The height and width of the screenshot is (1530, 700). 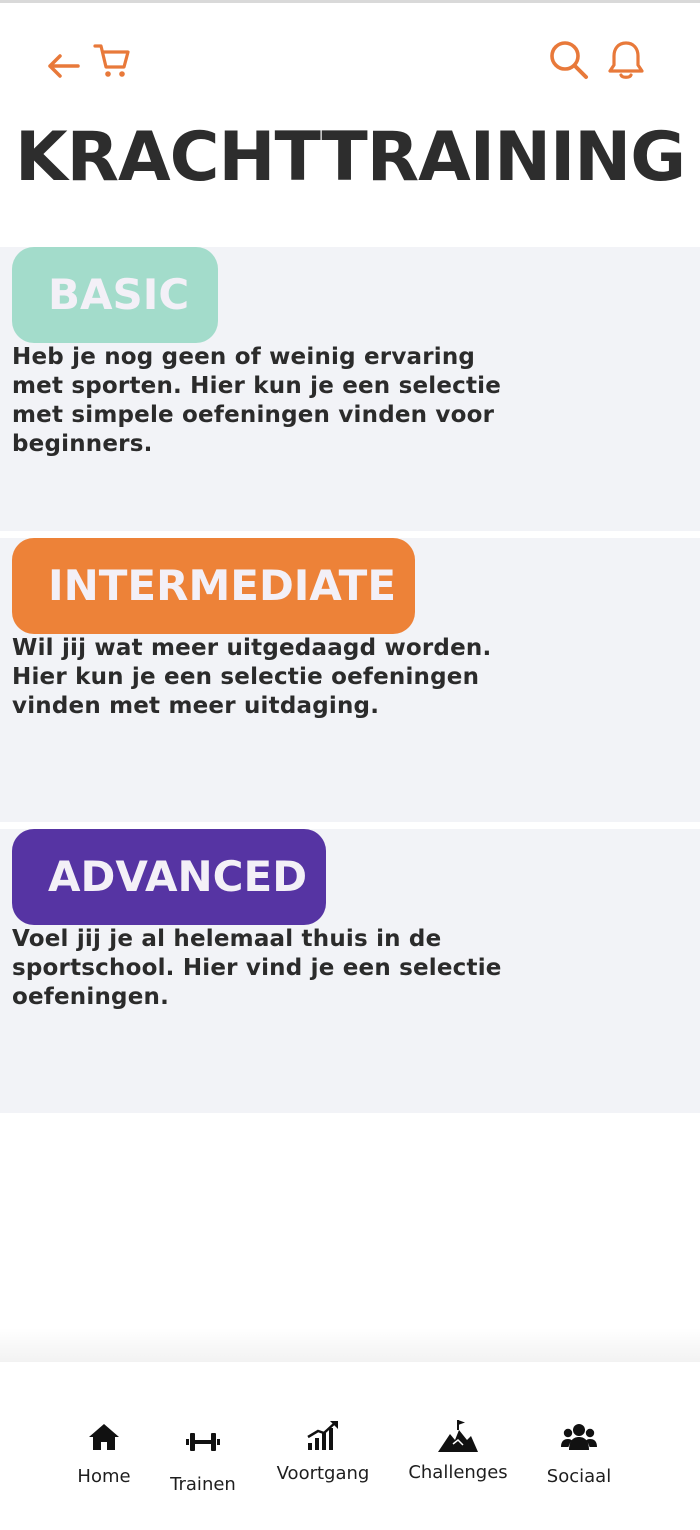 I want to click on arrow-left-icon, so click(x=63, y=66).